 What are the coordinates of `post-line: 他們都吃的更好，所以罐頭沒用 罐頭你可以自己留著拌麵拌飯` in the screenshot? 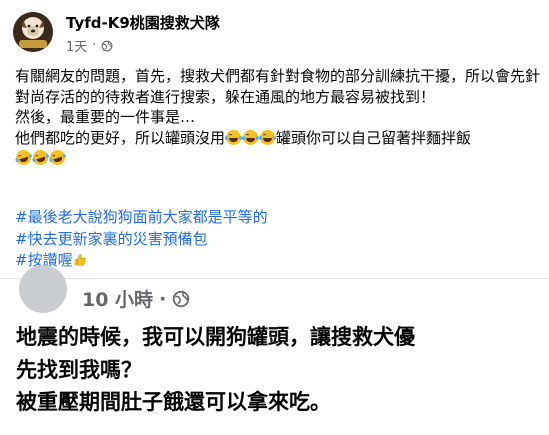 It's located at (277, 138).